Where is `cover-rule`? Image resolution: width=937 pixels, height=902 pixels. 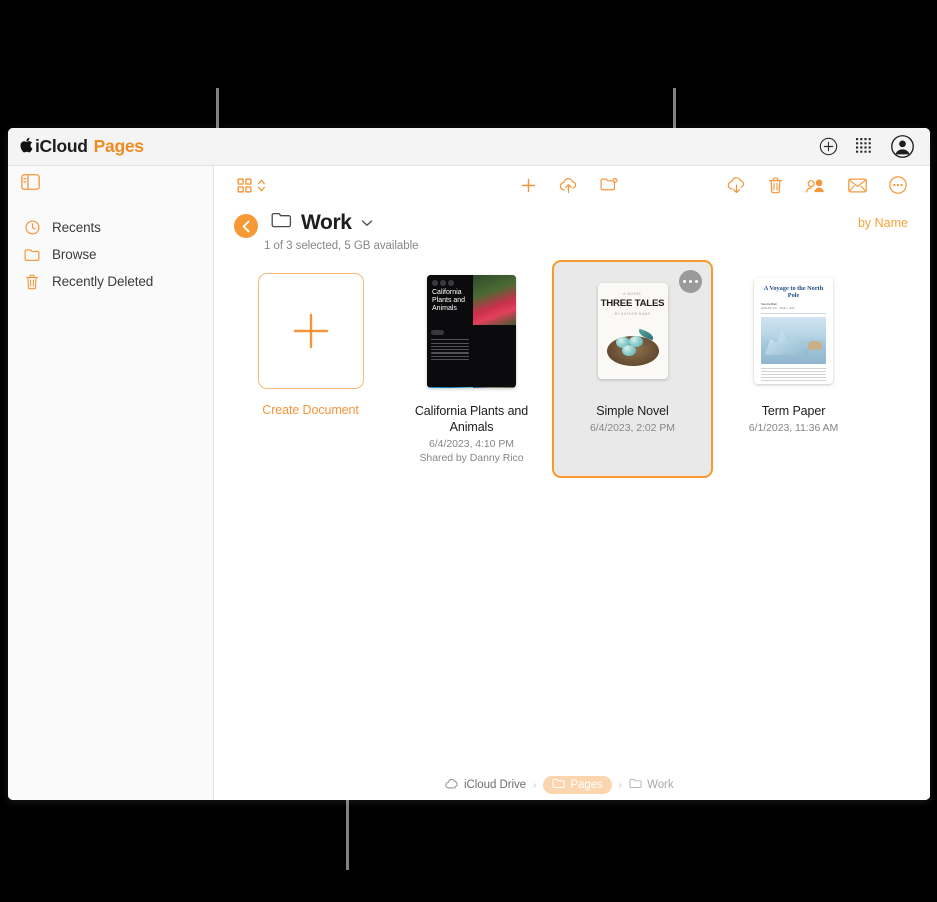 cover-rule is located at coordinates (793, 313).